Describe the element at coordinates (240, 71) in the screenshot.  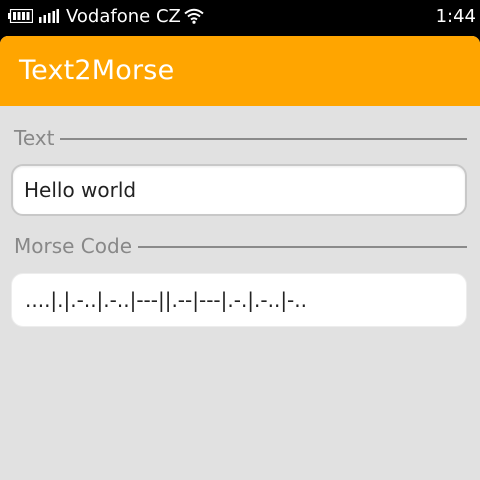
I see `app-header: Text2Morse` at that location.